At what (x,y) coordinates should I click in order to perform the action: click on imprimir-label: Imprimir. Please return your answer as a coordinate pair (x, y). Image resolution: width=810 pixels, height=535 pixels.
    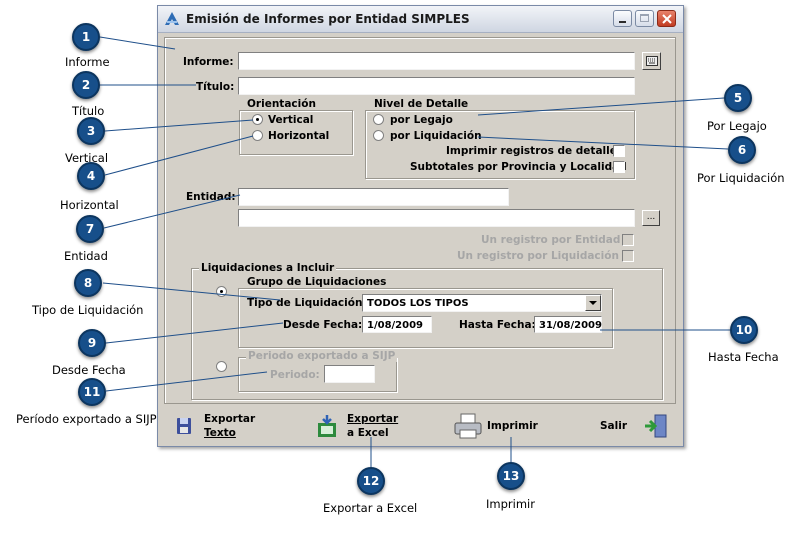
    Looking at the image, I should click on (512, 426).